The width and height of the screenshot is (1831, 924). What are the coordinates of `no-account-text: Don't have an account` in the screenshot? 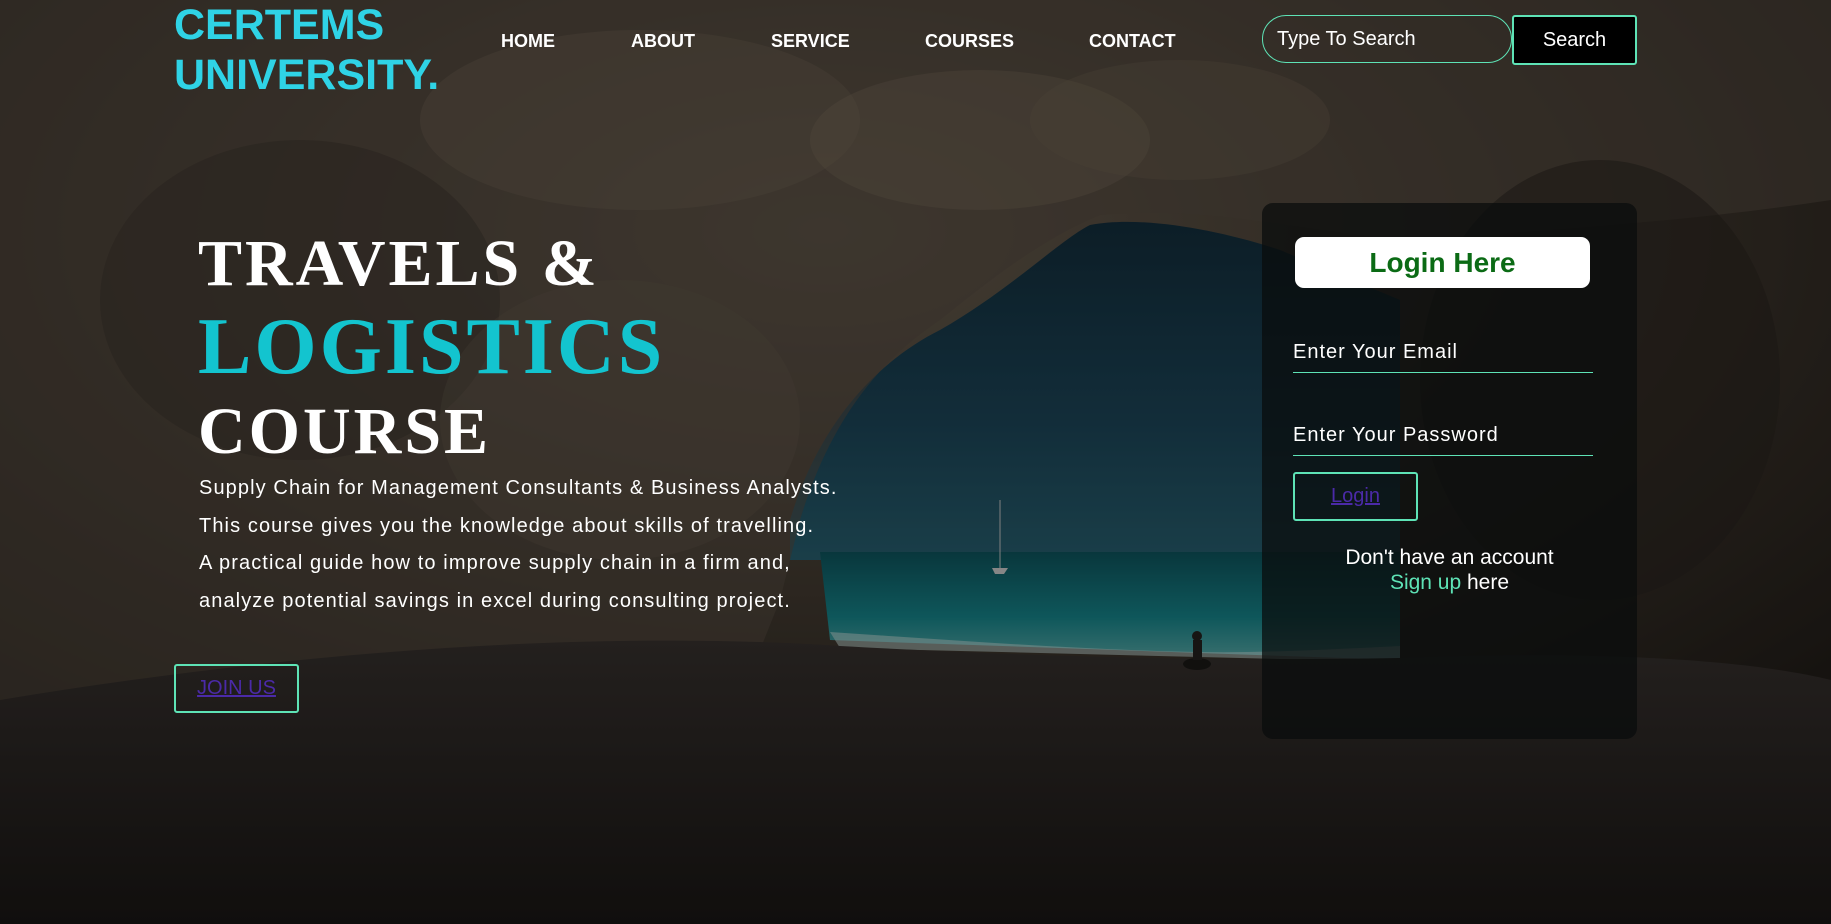 It's located at (1449, 557).